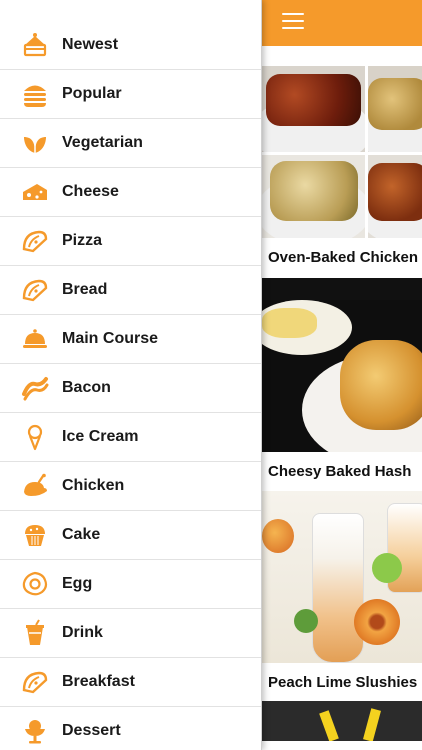  I want to click on top-bar, so click(342, 23).